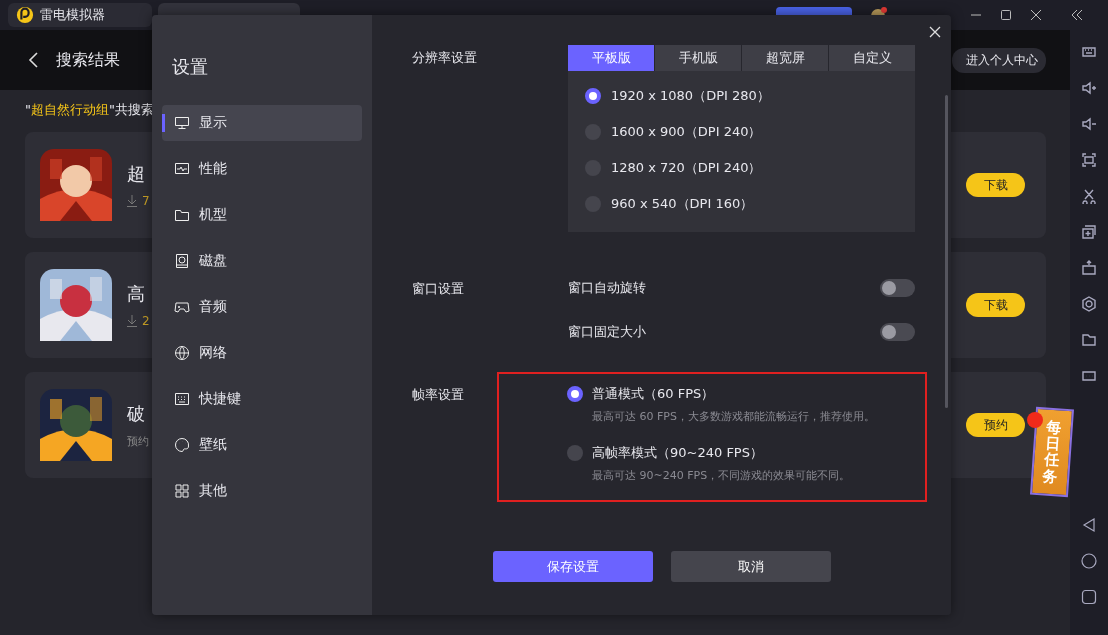 The image size is (1108, 635). Describe the element at coordinates (1089, 304) in the screenshot. I see `hexagon-icon` at that location.